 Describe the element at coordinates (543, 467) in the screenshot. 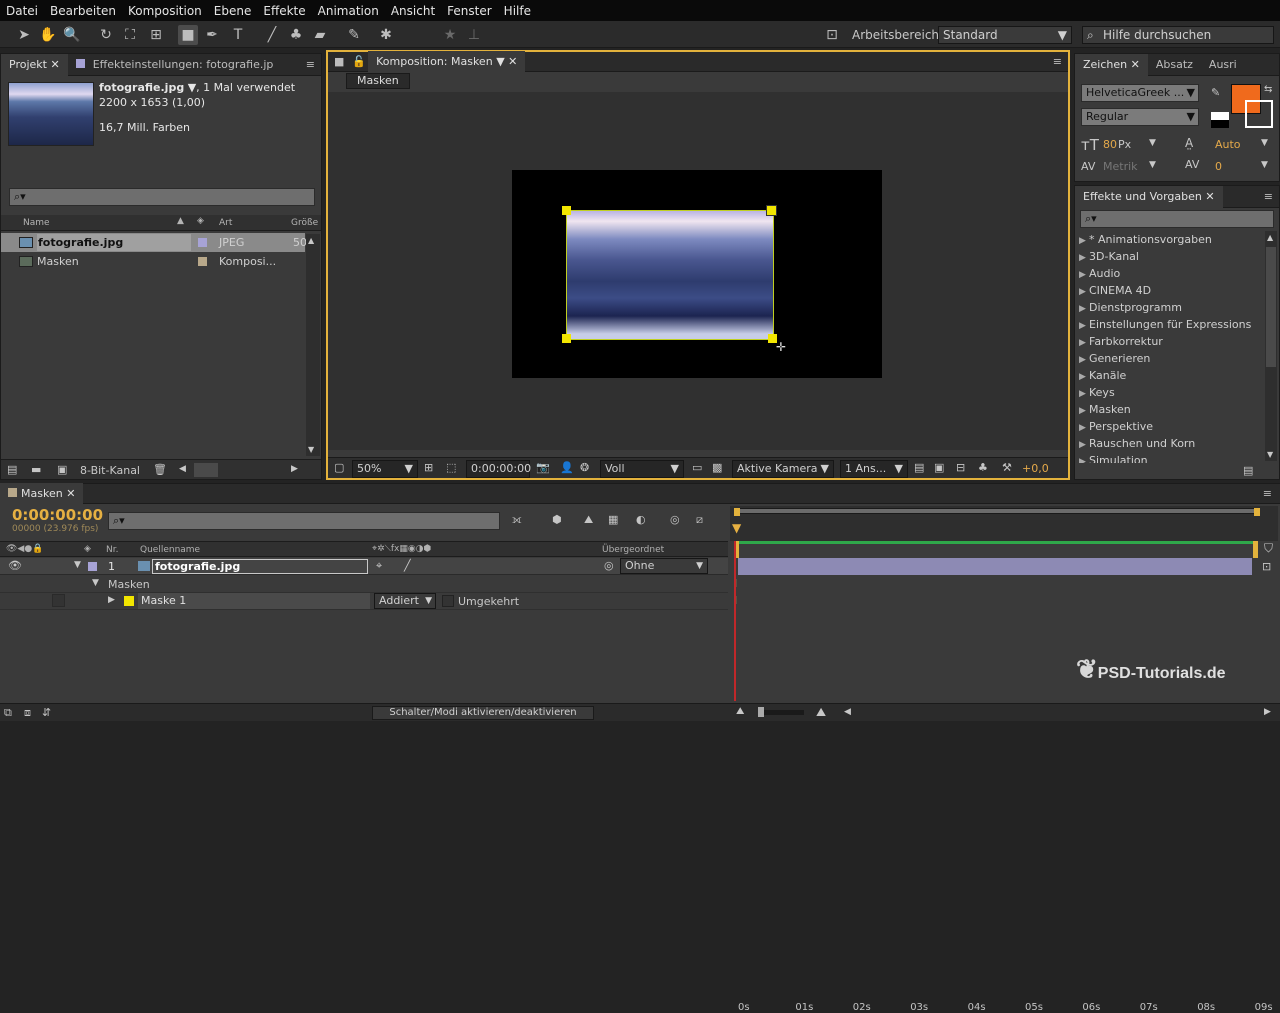

I see `snapshot-icon: 📷` at that location.